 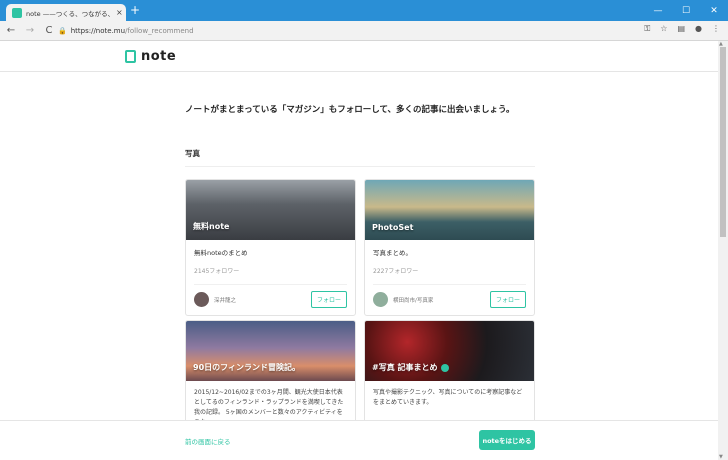 What do you see at coordinates (413, 300) in the screenshot?
I see `owner-name: 横田尚市/写真家` at bounding box center [413, 300].